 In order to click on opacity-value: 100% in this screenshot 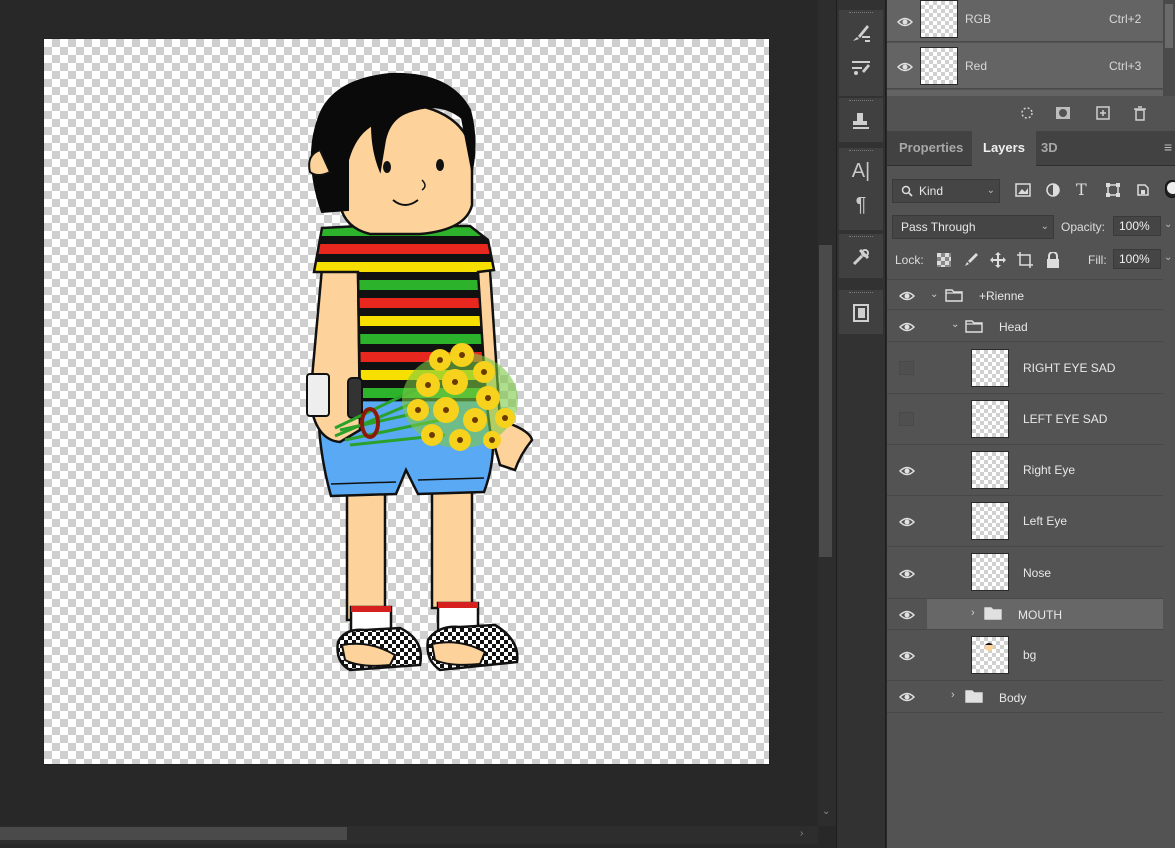, I will do `click(1134, 226)`.